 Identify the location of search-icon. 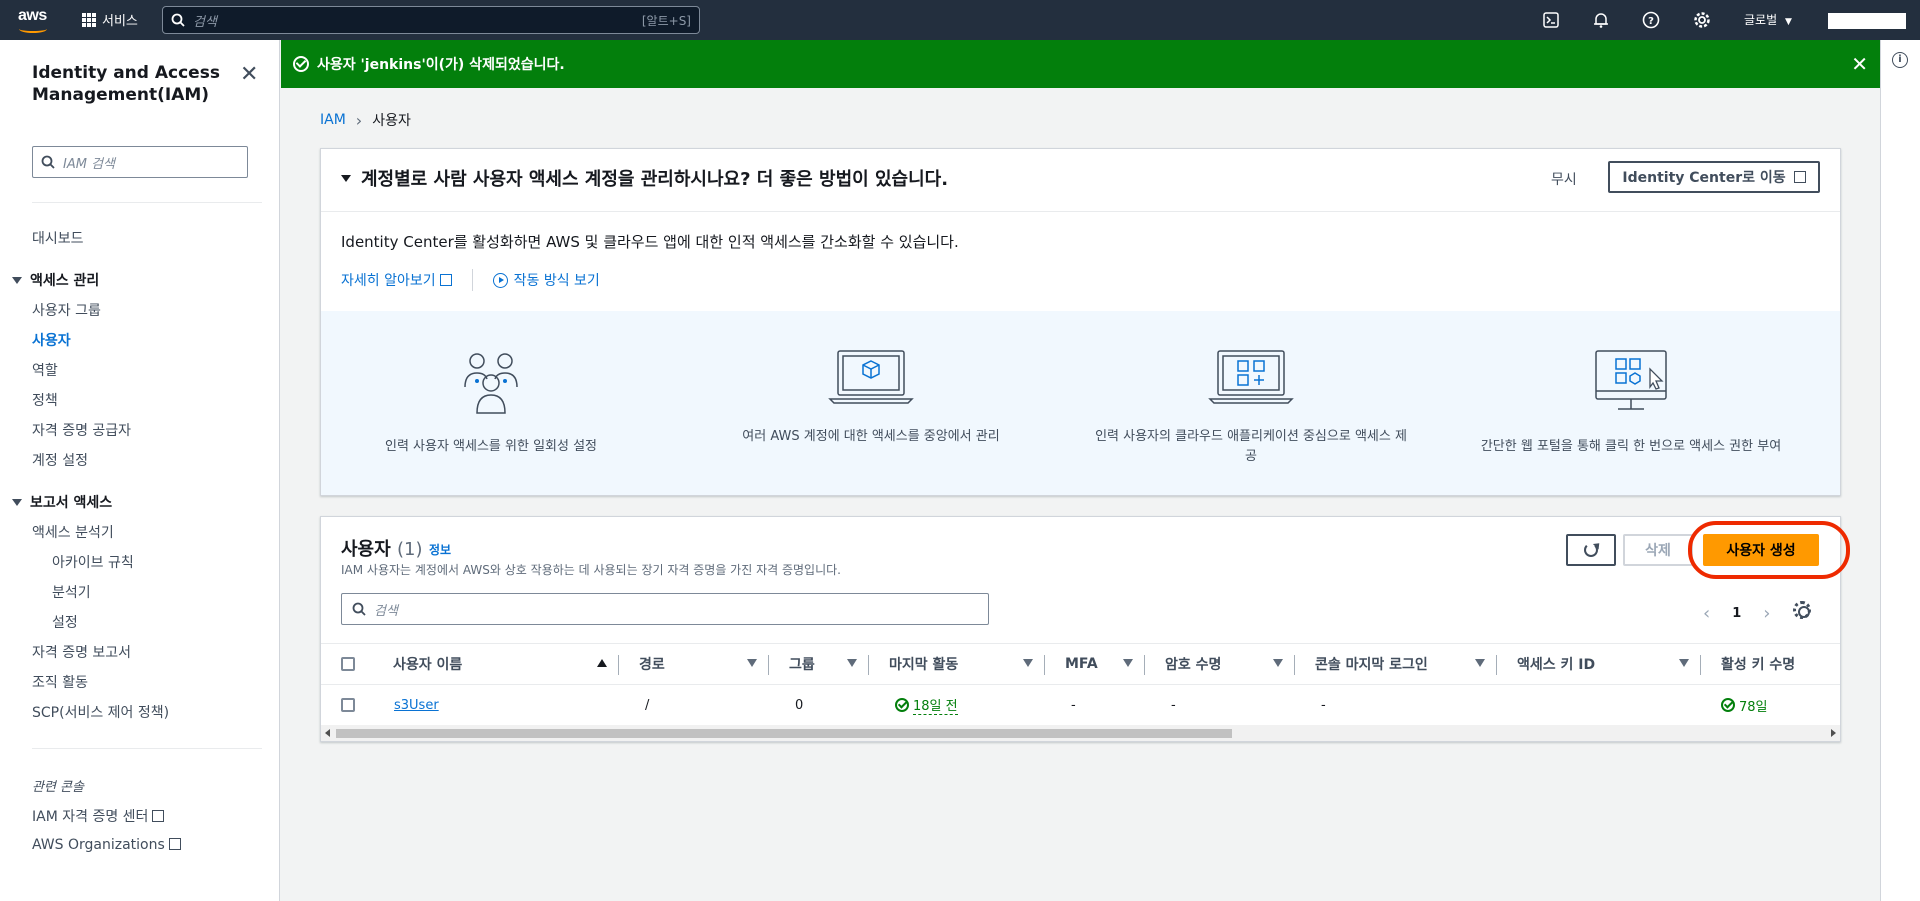
(359, 609).